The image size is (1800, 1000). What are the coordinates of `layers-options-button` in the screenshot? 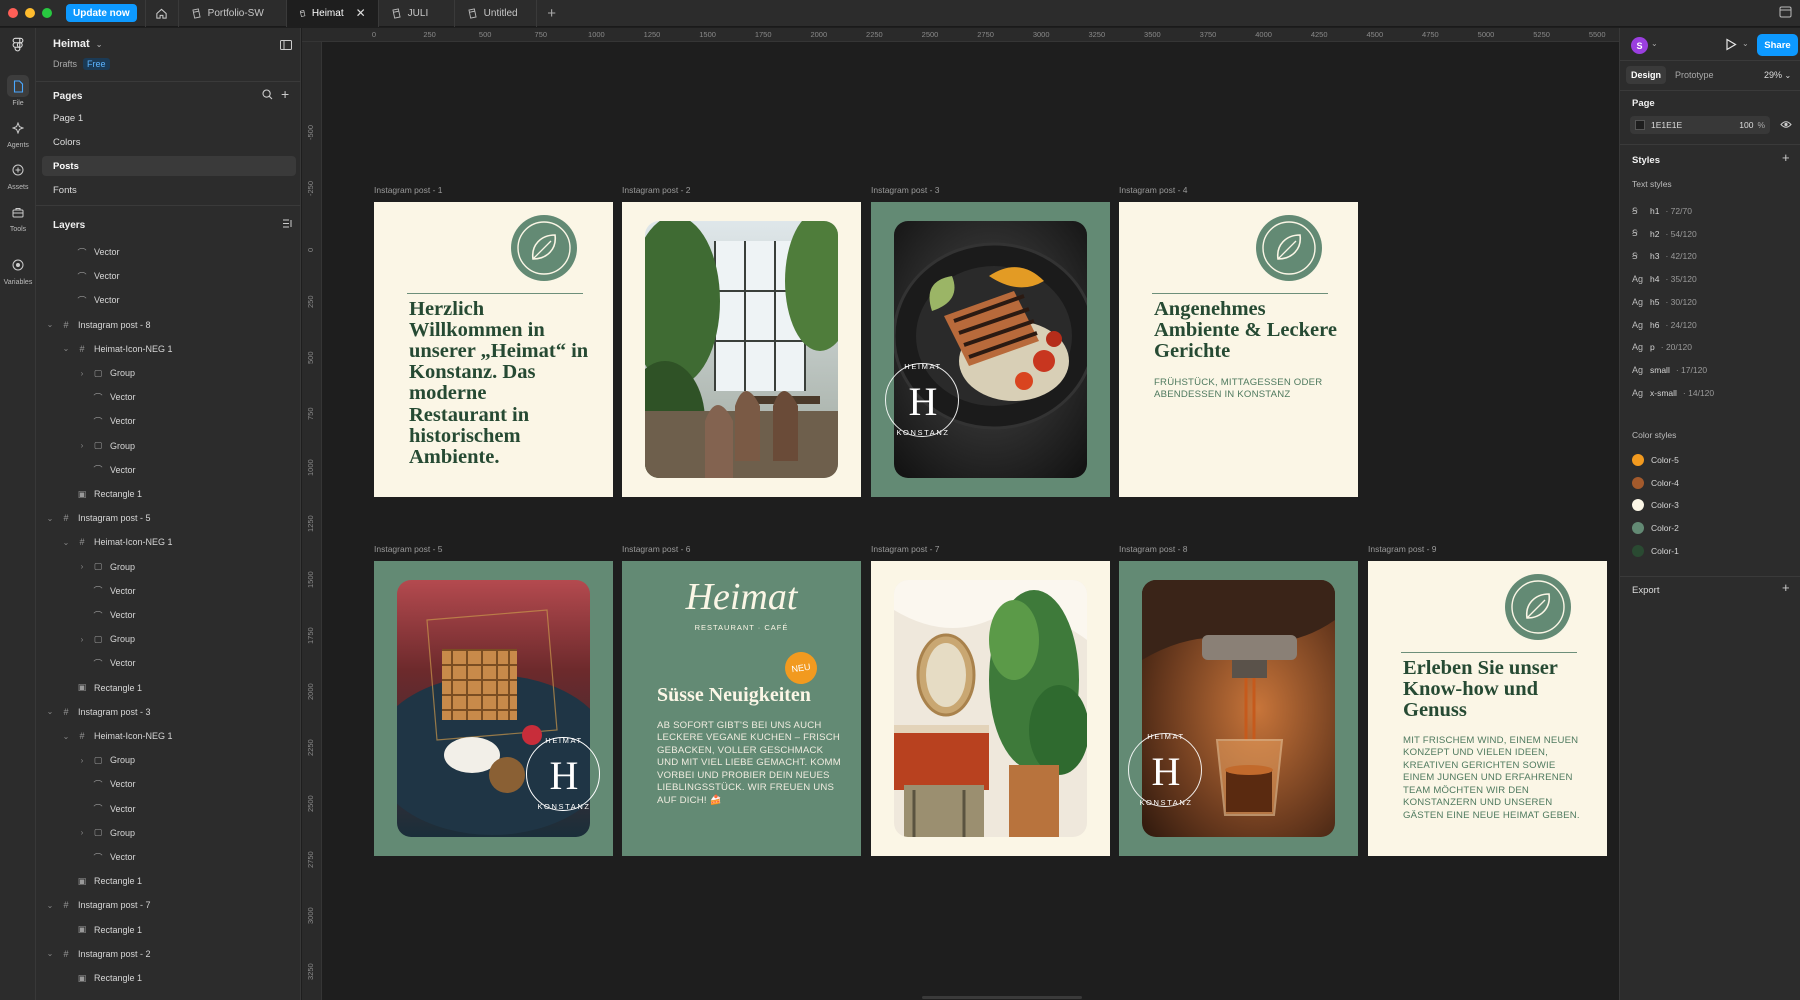 It's located at (287, 225).